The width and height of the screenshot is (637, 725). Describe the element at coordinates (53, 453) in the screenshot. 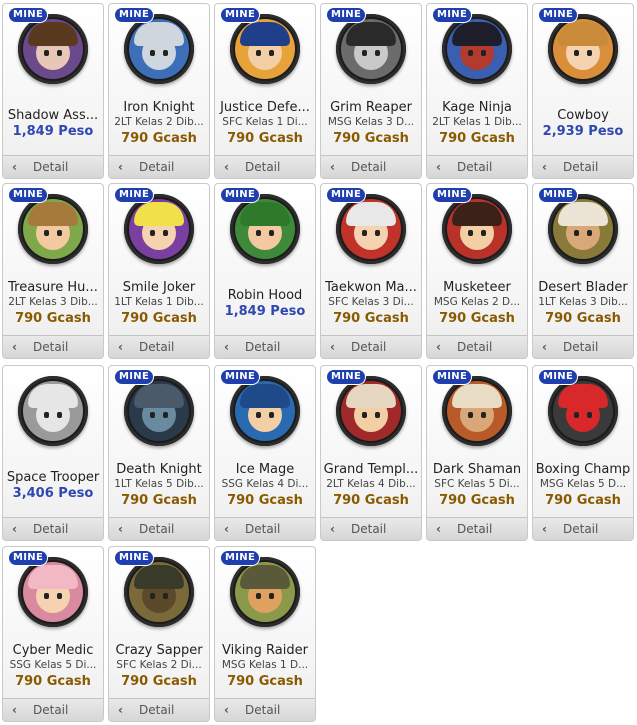

I see `character-card: Space Trooper 3,406 Peso ‹ Detail` at that location.